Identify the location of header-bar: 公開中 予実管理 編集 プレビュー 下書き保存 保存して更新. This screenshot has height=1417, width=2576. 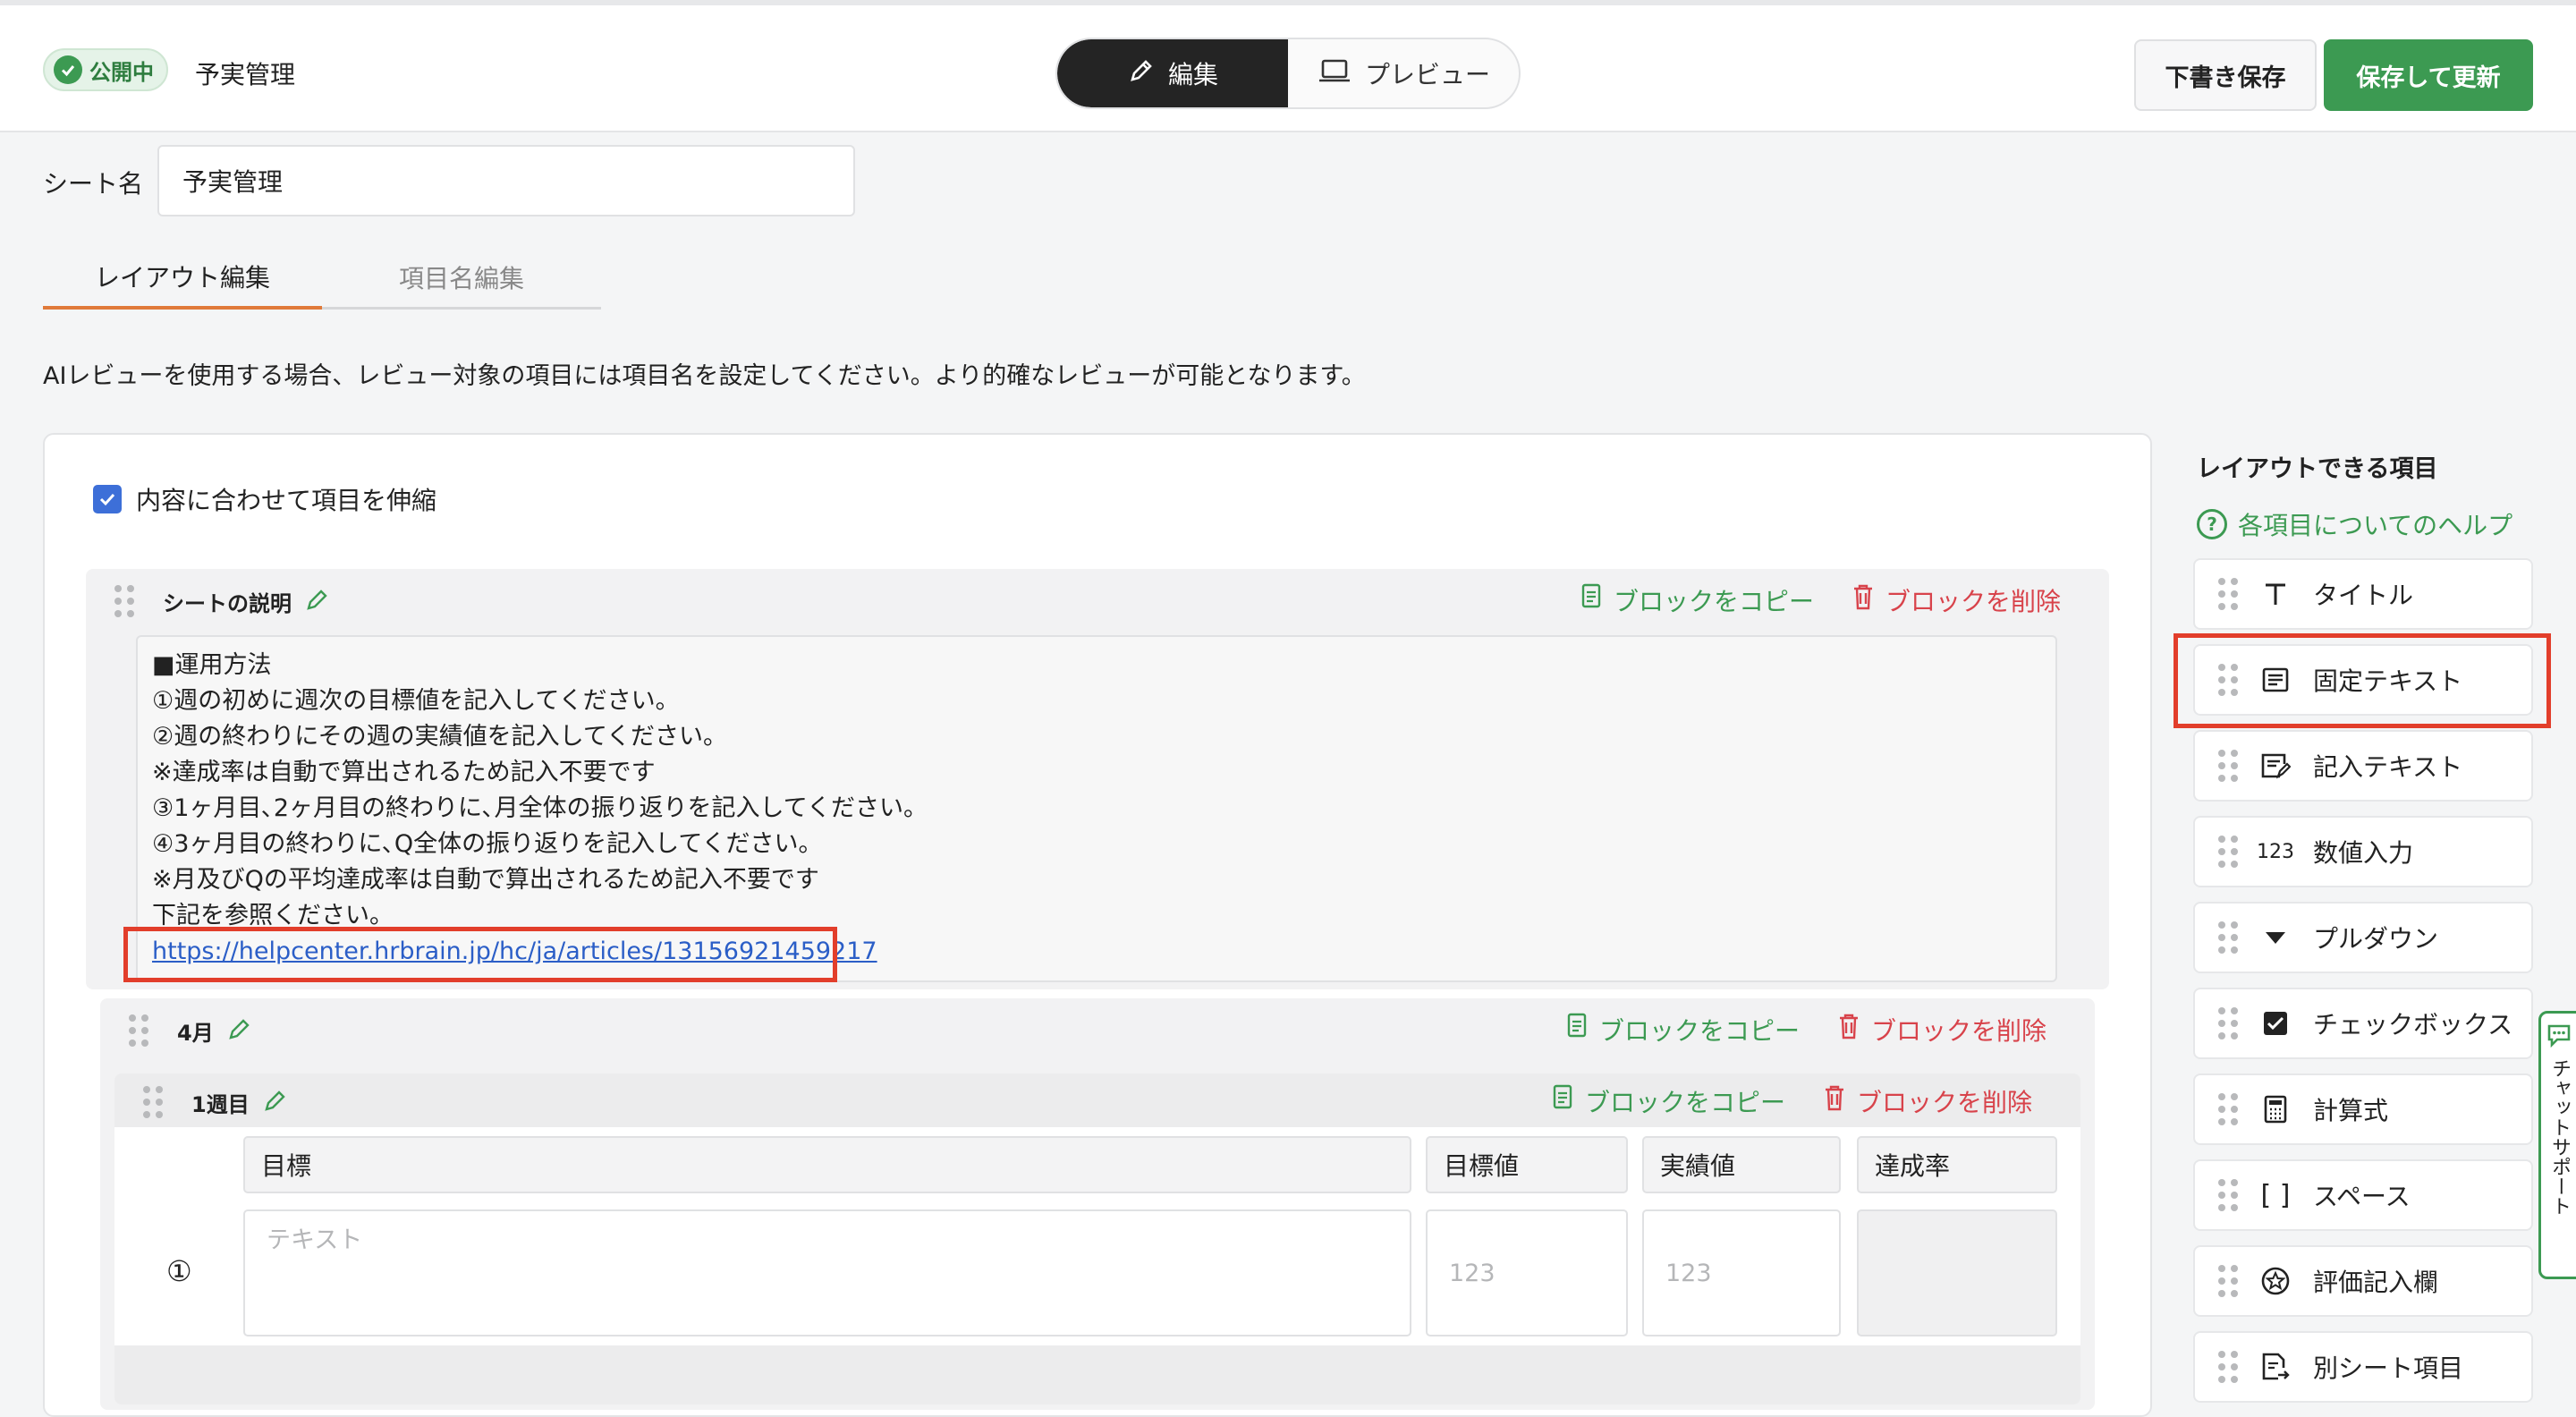
(1288, 68).